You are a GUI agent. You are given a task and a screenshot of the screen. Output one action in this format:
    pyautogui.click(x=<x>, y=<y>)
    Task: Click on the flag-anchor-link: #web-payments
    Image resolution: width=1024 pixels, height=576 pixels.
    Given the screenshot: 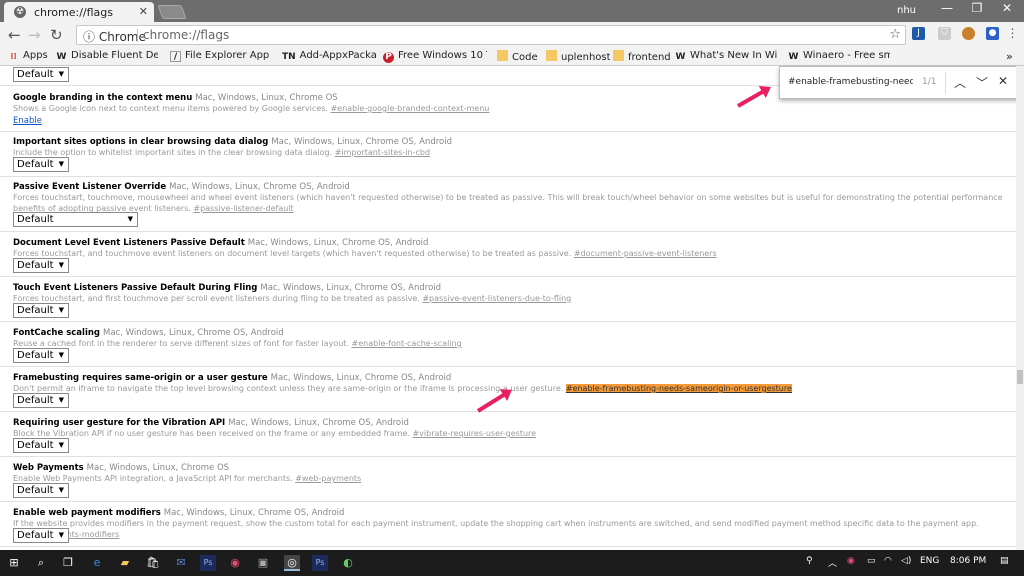 What is the action you would take?
    pyautogui.click(x=328, y=478)
    